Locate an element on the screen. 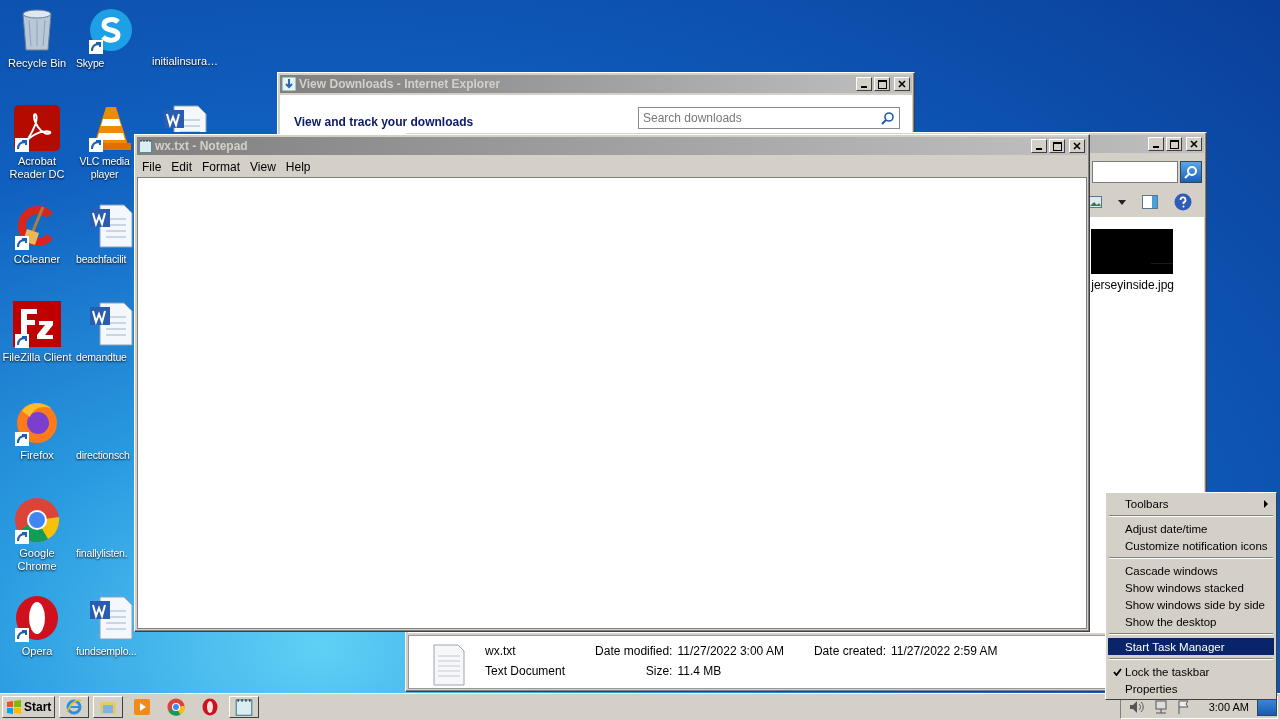 The image size is (1280, 720). search-field: Search downloads is located at coordinates (769, 118).